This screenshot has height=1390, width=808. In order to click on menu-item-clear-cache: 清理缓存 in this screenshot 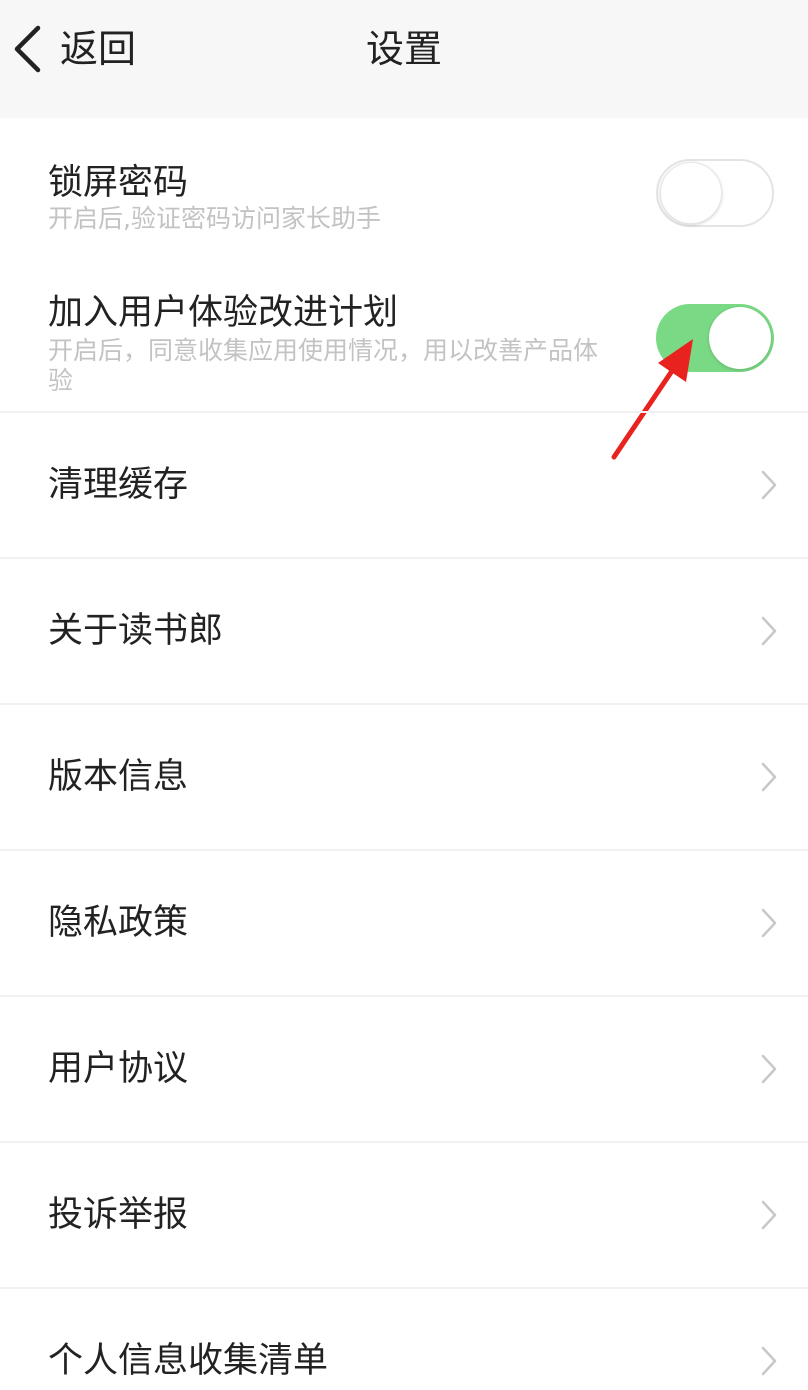, I will do `click(404, 485)`.